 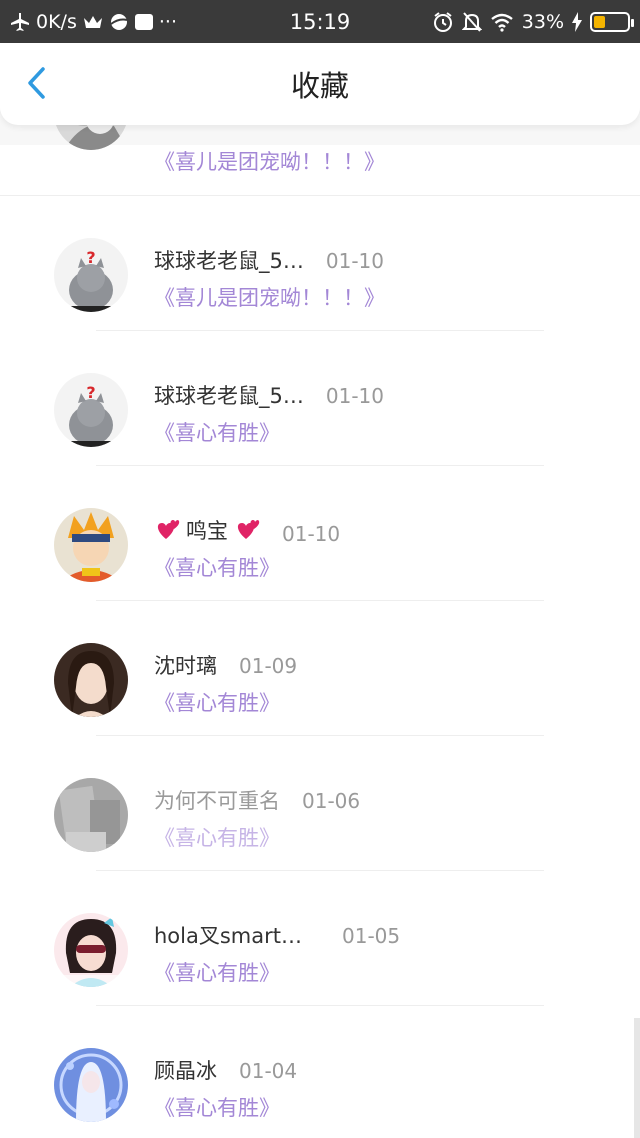 I want to click on bell-off-icon, so click(x=471, y=22).